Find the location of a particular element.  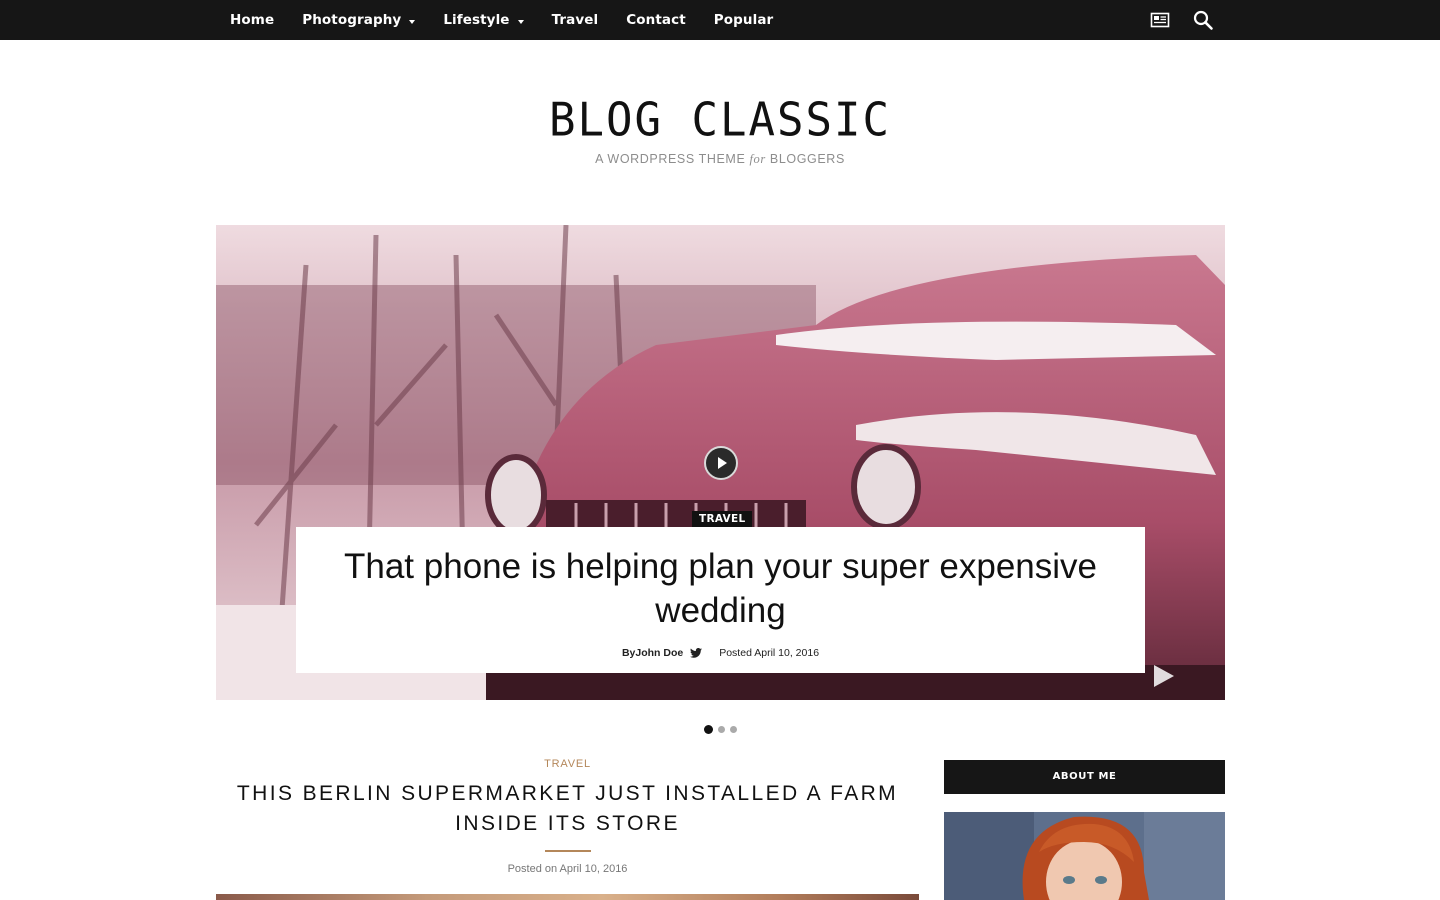

nav-item-lifestyle: Lifestyle is located at coordinates (483, 20).